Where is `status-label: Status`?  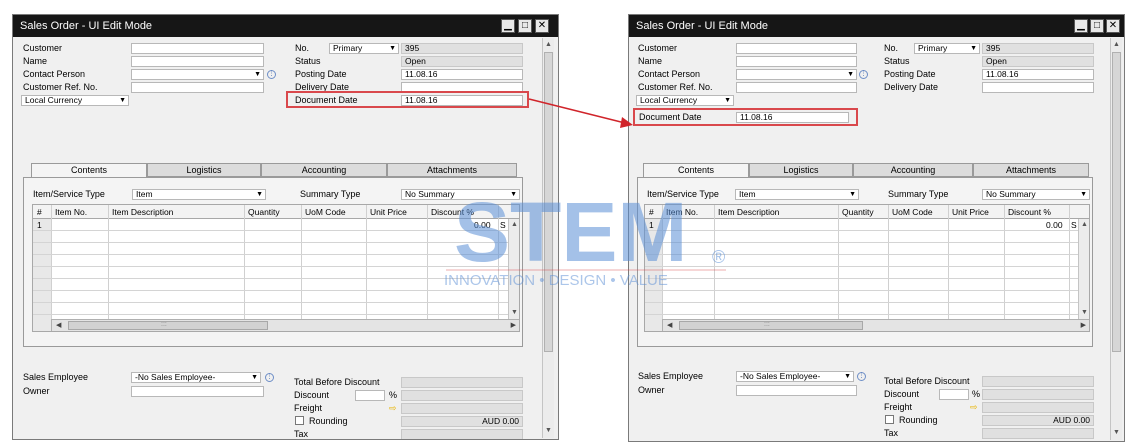 status-label: Status is located at coordinates (897, 61).